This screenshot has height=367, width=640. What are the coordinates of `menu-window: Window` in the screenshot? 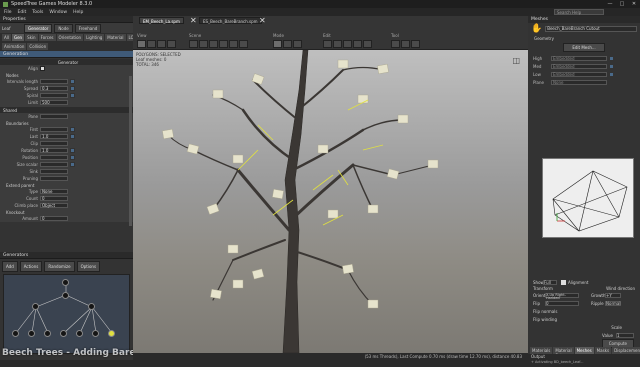 It's located at (58, 12).